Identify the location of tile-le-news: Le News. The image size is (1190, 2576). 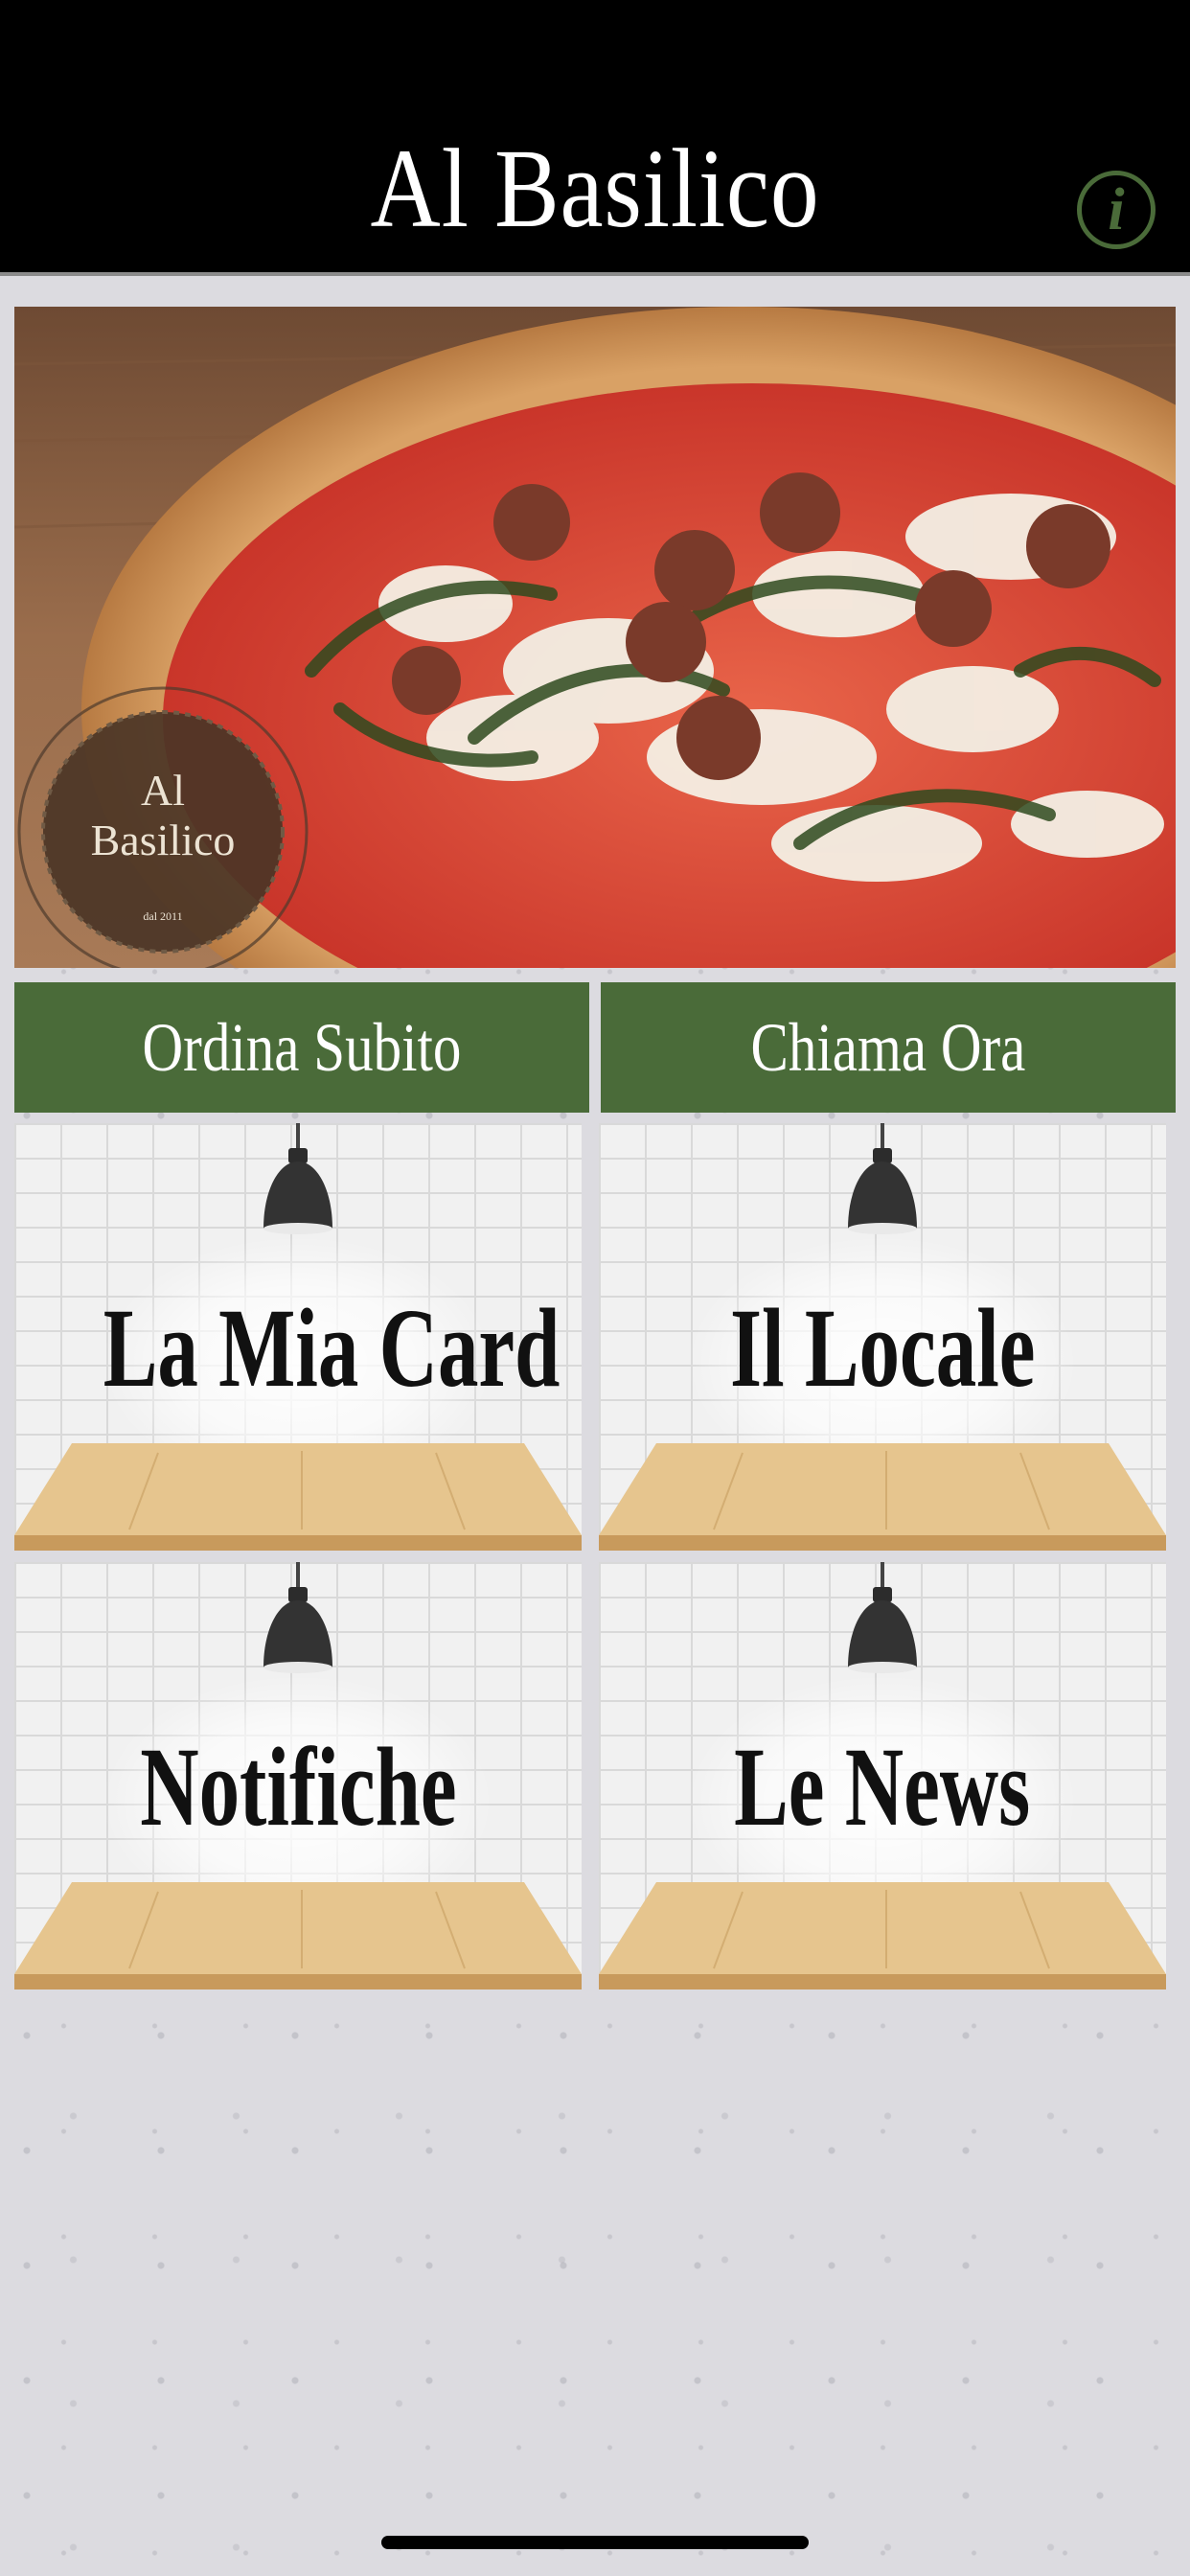
(883, 1776).